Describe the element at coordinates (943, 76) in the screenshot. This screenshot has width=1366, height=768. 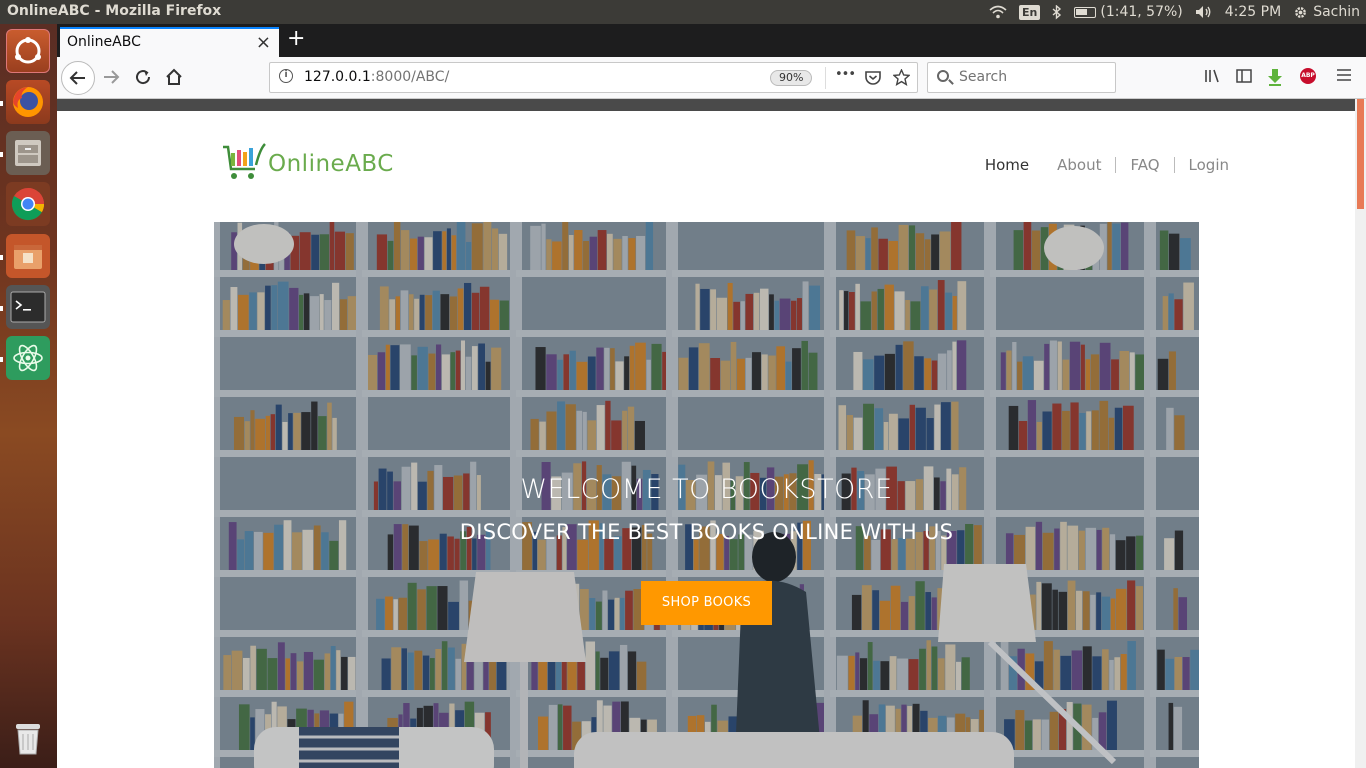
I see `search-icon` at that location.